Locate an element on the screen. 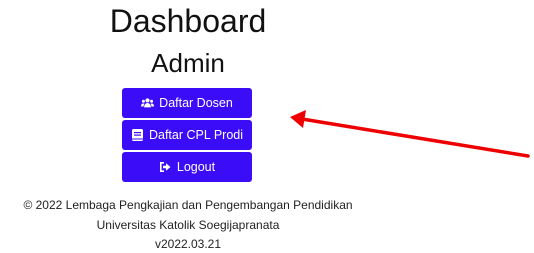 This screenshot has height=253, width=534. daftar-dosen-label: Daftar Dosen is located at coordinates (196, 103).